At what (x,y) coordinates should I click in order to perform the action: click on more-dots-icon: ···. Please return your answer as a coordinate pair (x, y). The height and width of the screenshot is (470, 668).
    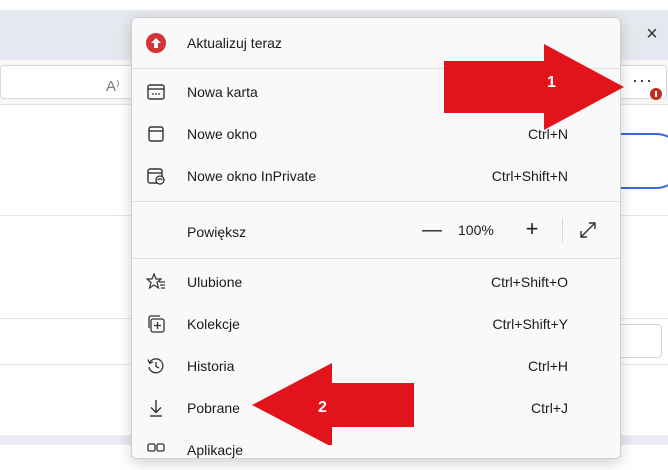
    Looking at the image, I should click on (642, 80).